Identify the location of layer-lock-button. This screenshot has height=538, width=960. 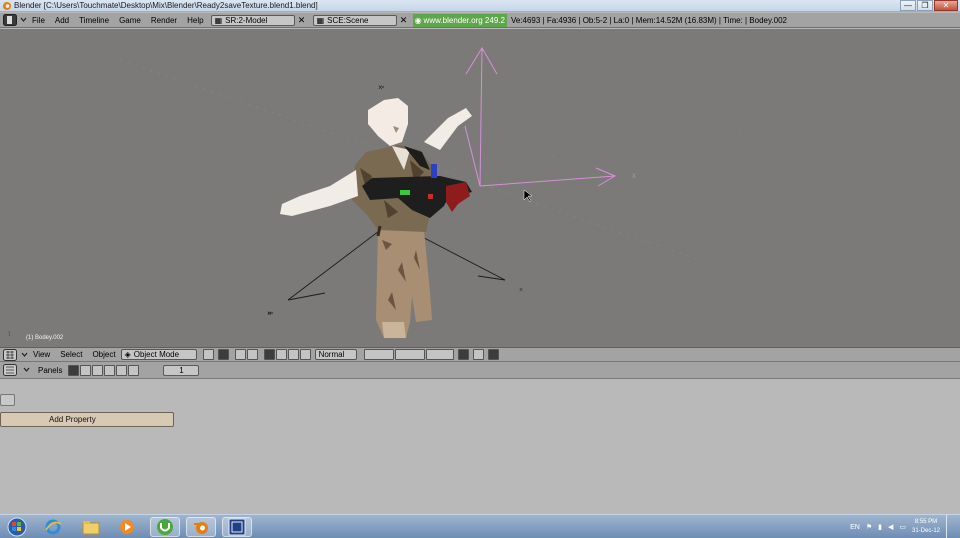
(240, 354).